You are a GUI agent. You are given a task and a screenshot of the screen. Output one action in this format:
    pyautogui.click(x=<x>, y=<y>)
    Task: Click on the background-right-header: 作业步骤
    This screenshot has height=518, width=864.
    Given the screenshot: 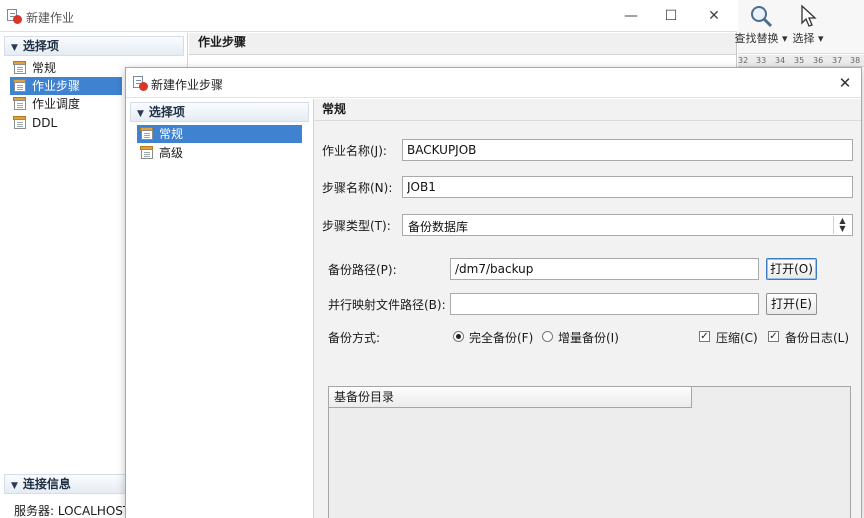 What is the action you would take?
    pyautogui.click(x=462, y=44)
    